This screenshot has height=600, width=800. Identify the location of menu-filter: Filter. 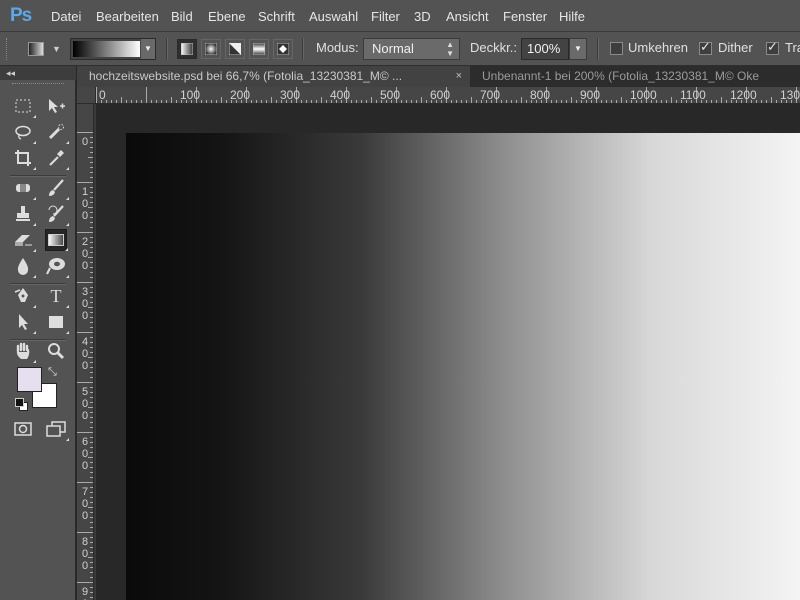
(385, 16).